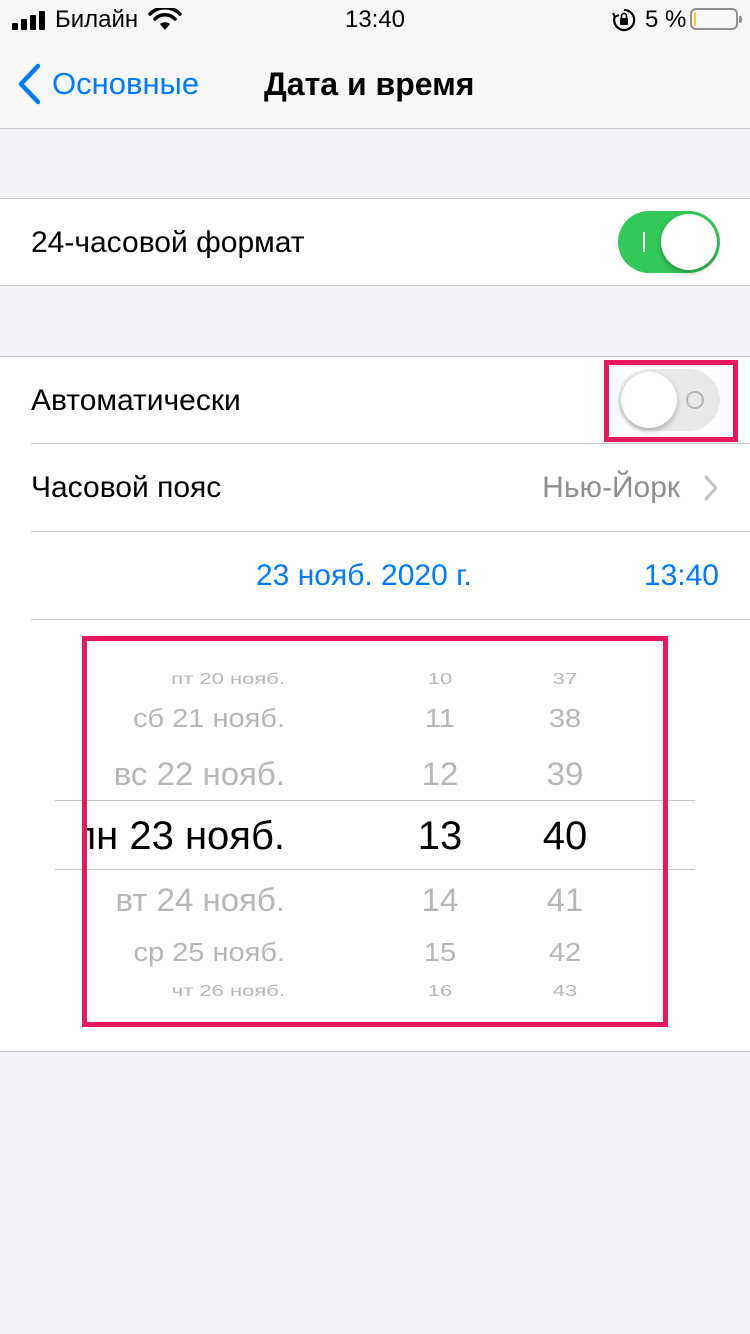 The height and width of the screenshot is (1334, 750). I want to click on format-group: 24-часовой формат, so click(375, 242).